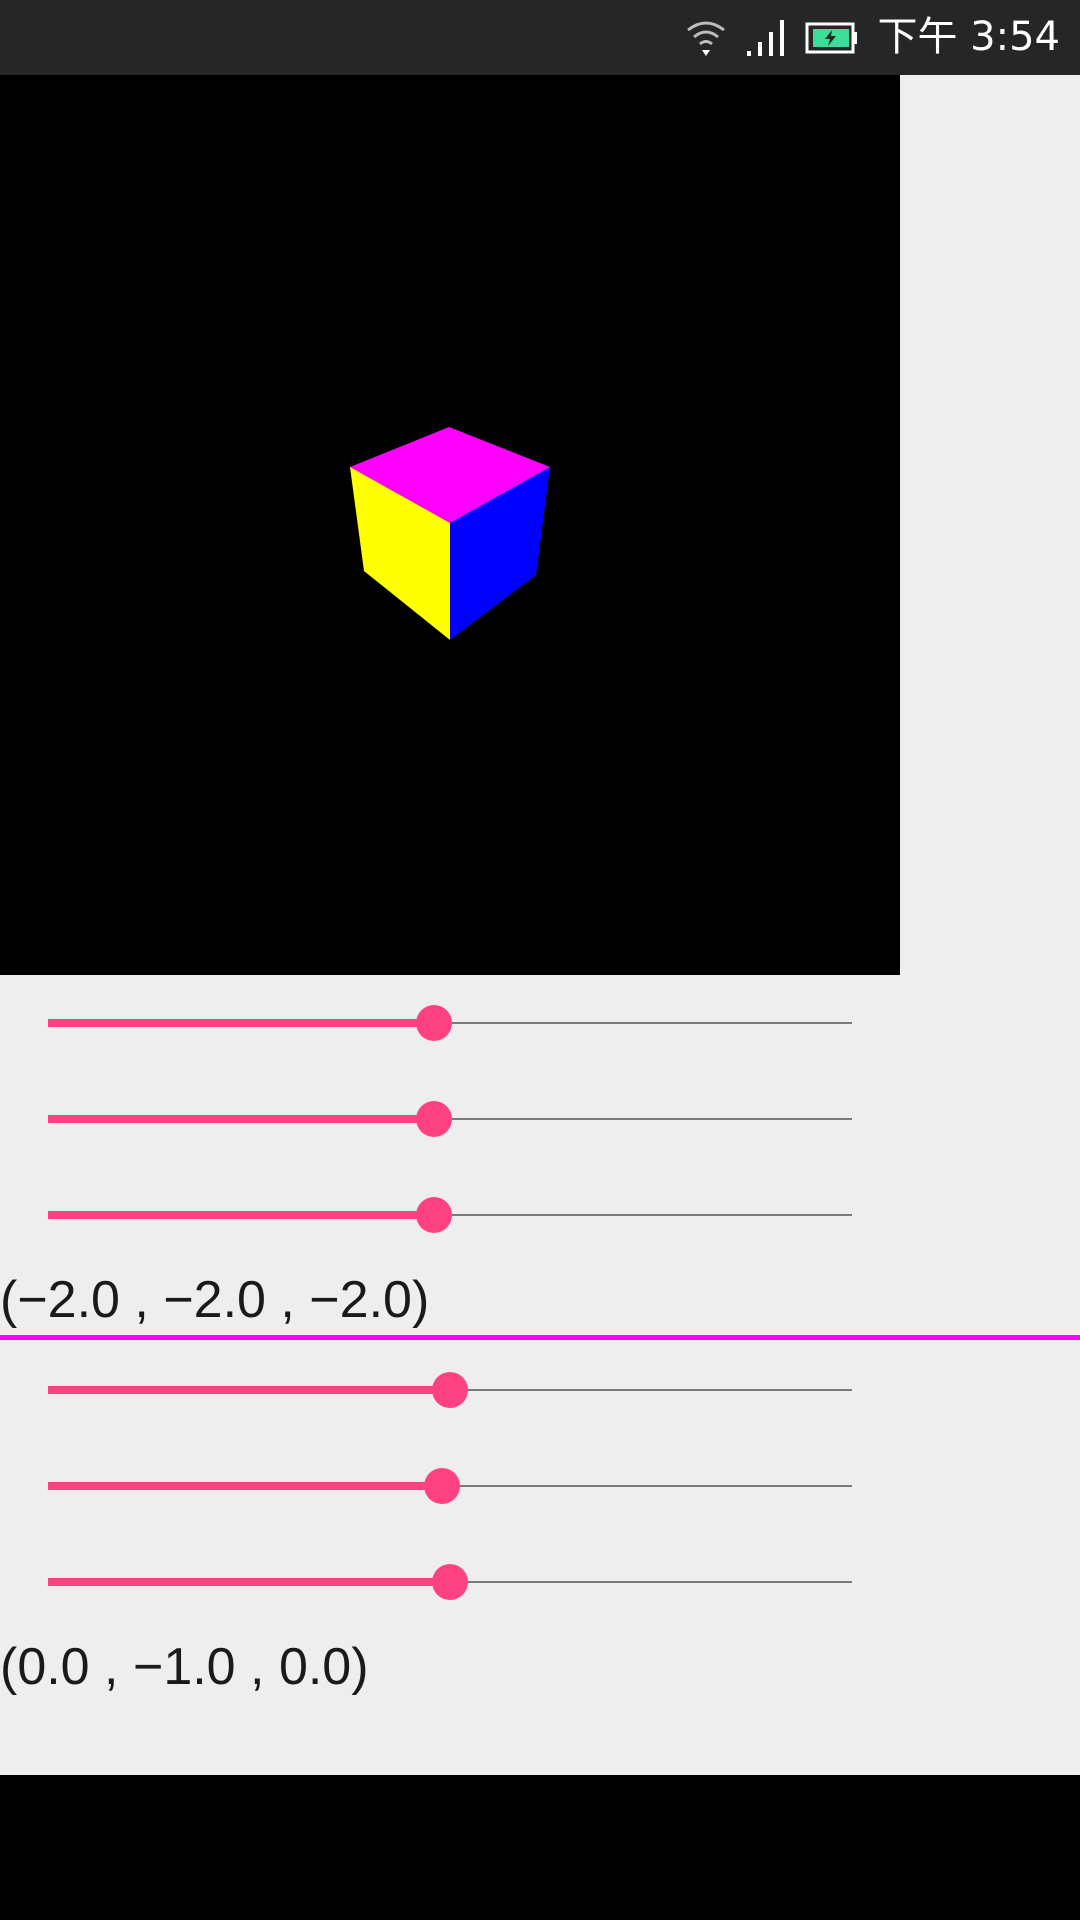  I want to click on cube-3d, so click(450, 533).